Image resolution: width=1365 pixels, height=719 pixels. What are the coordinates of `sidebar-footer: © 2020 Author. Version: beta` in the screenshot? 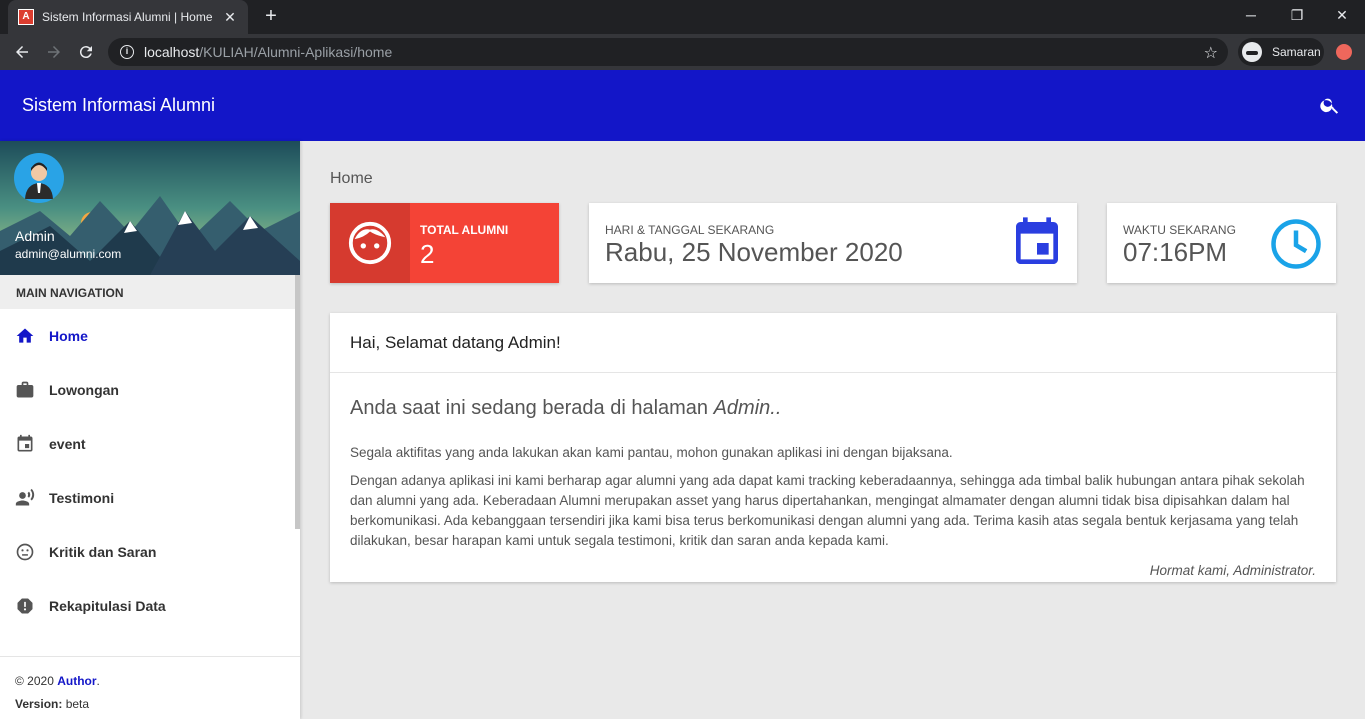 It's located at (150, 687).